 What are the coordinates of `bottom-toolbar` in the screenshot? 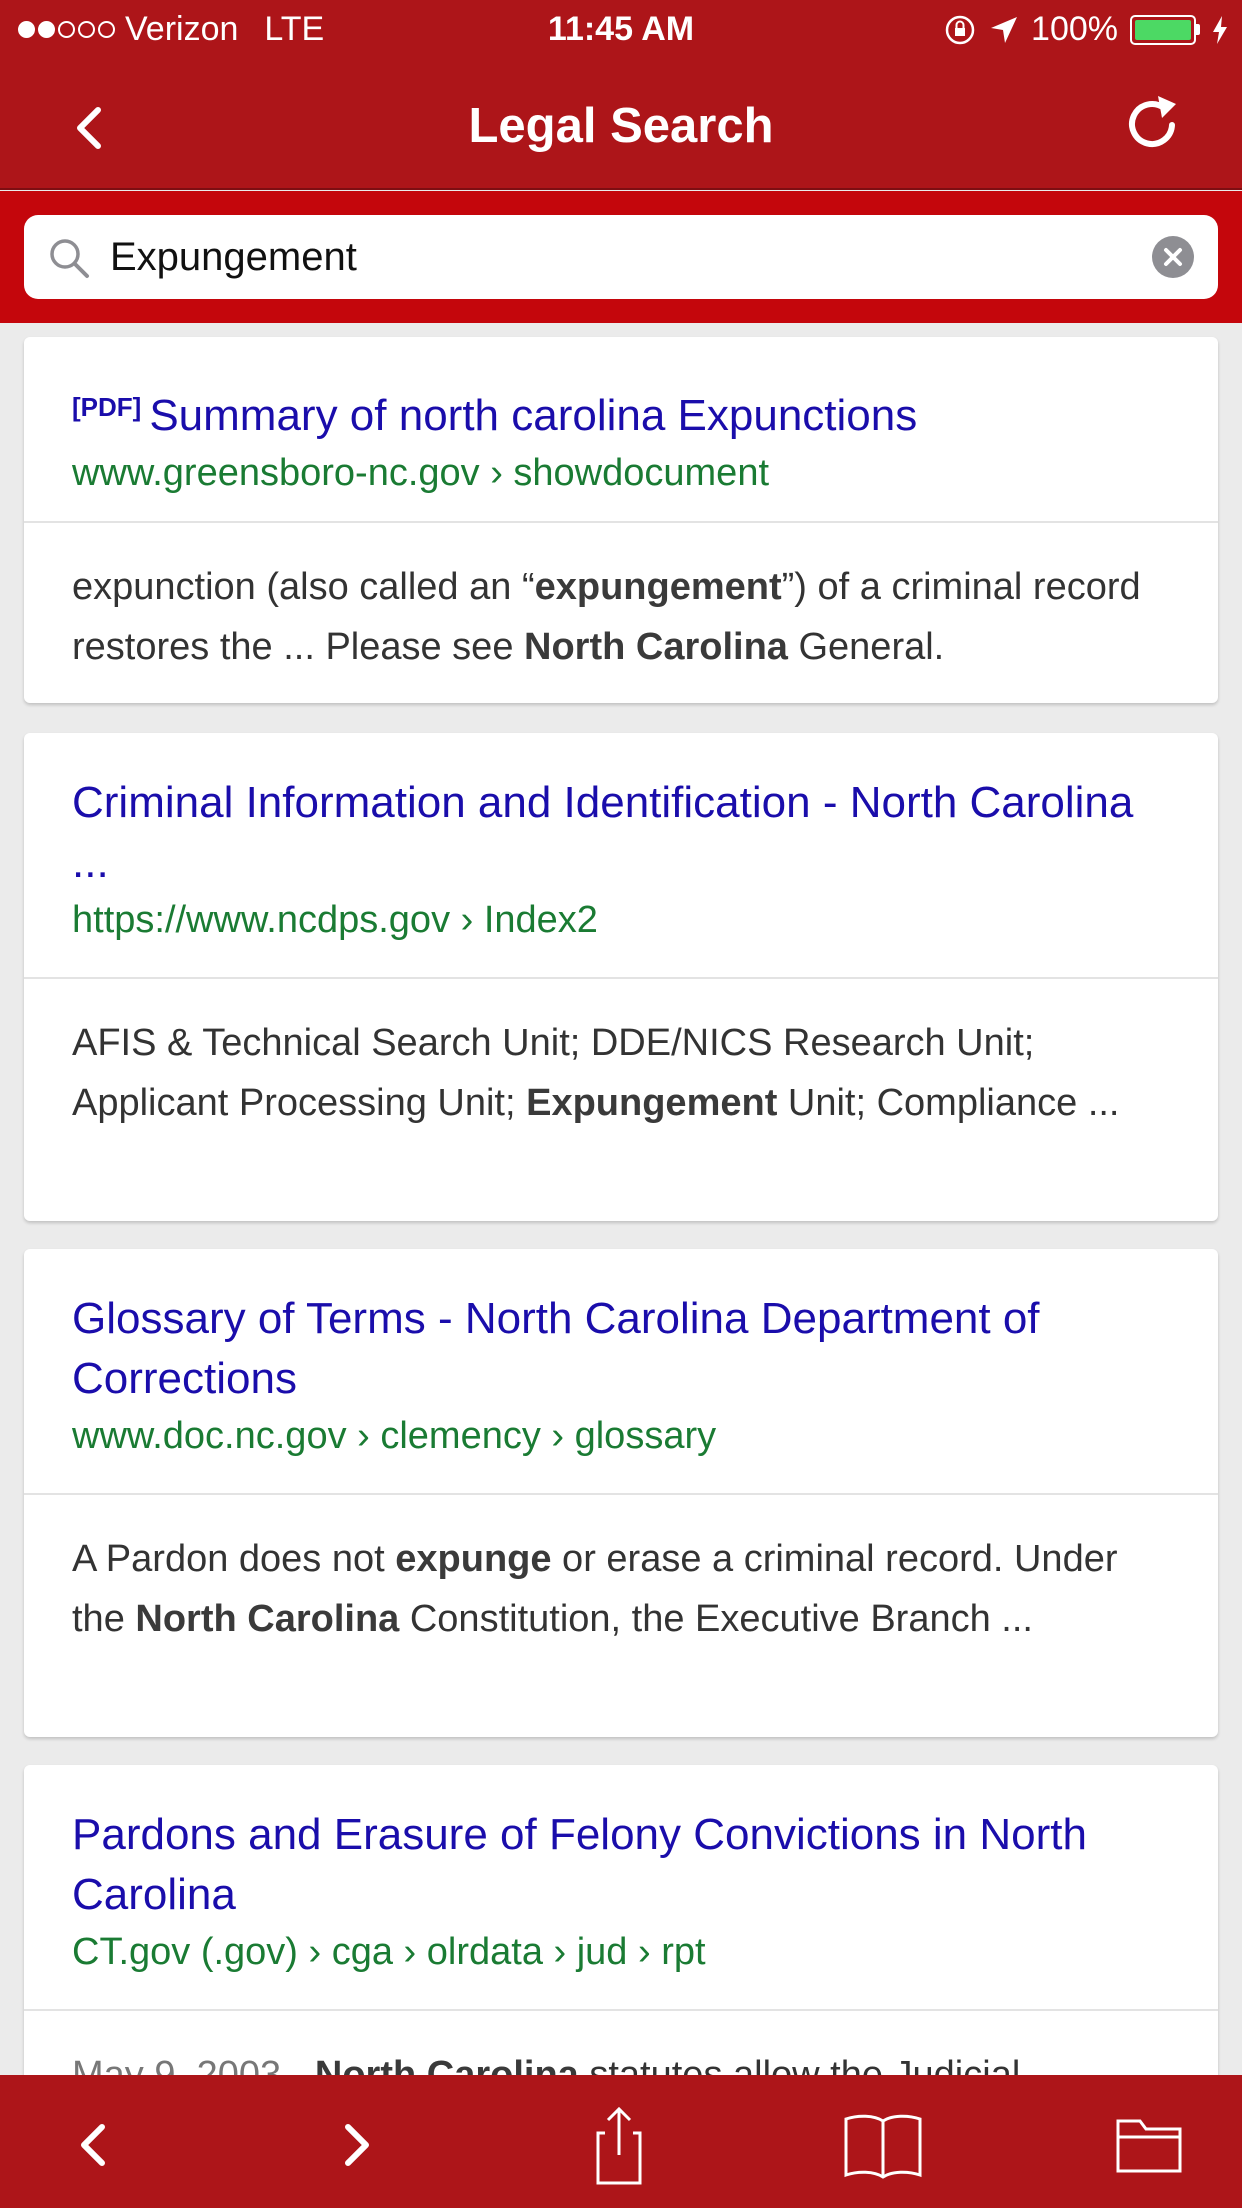 It's located at (621, 2141).